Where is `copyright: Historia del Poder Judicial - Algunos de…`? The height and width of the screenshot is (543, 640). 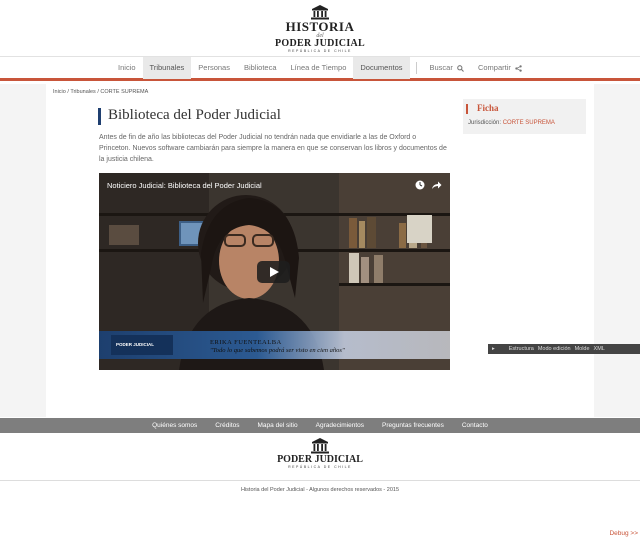 copyright: Historia del Poder Judicial - Algunos de… is located at coordinates (320, 490).